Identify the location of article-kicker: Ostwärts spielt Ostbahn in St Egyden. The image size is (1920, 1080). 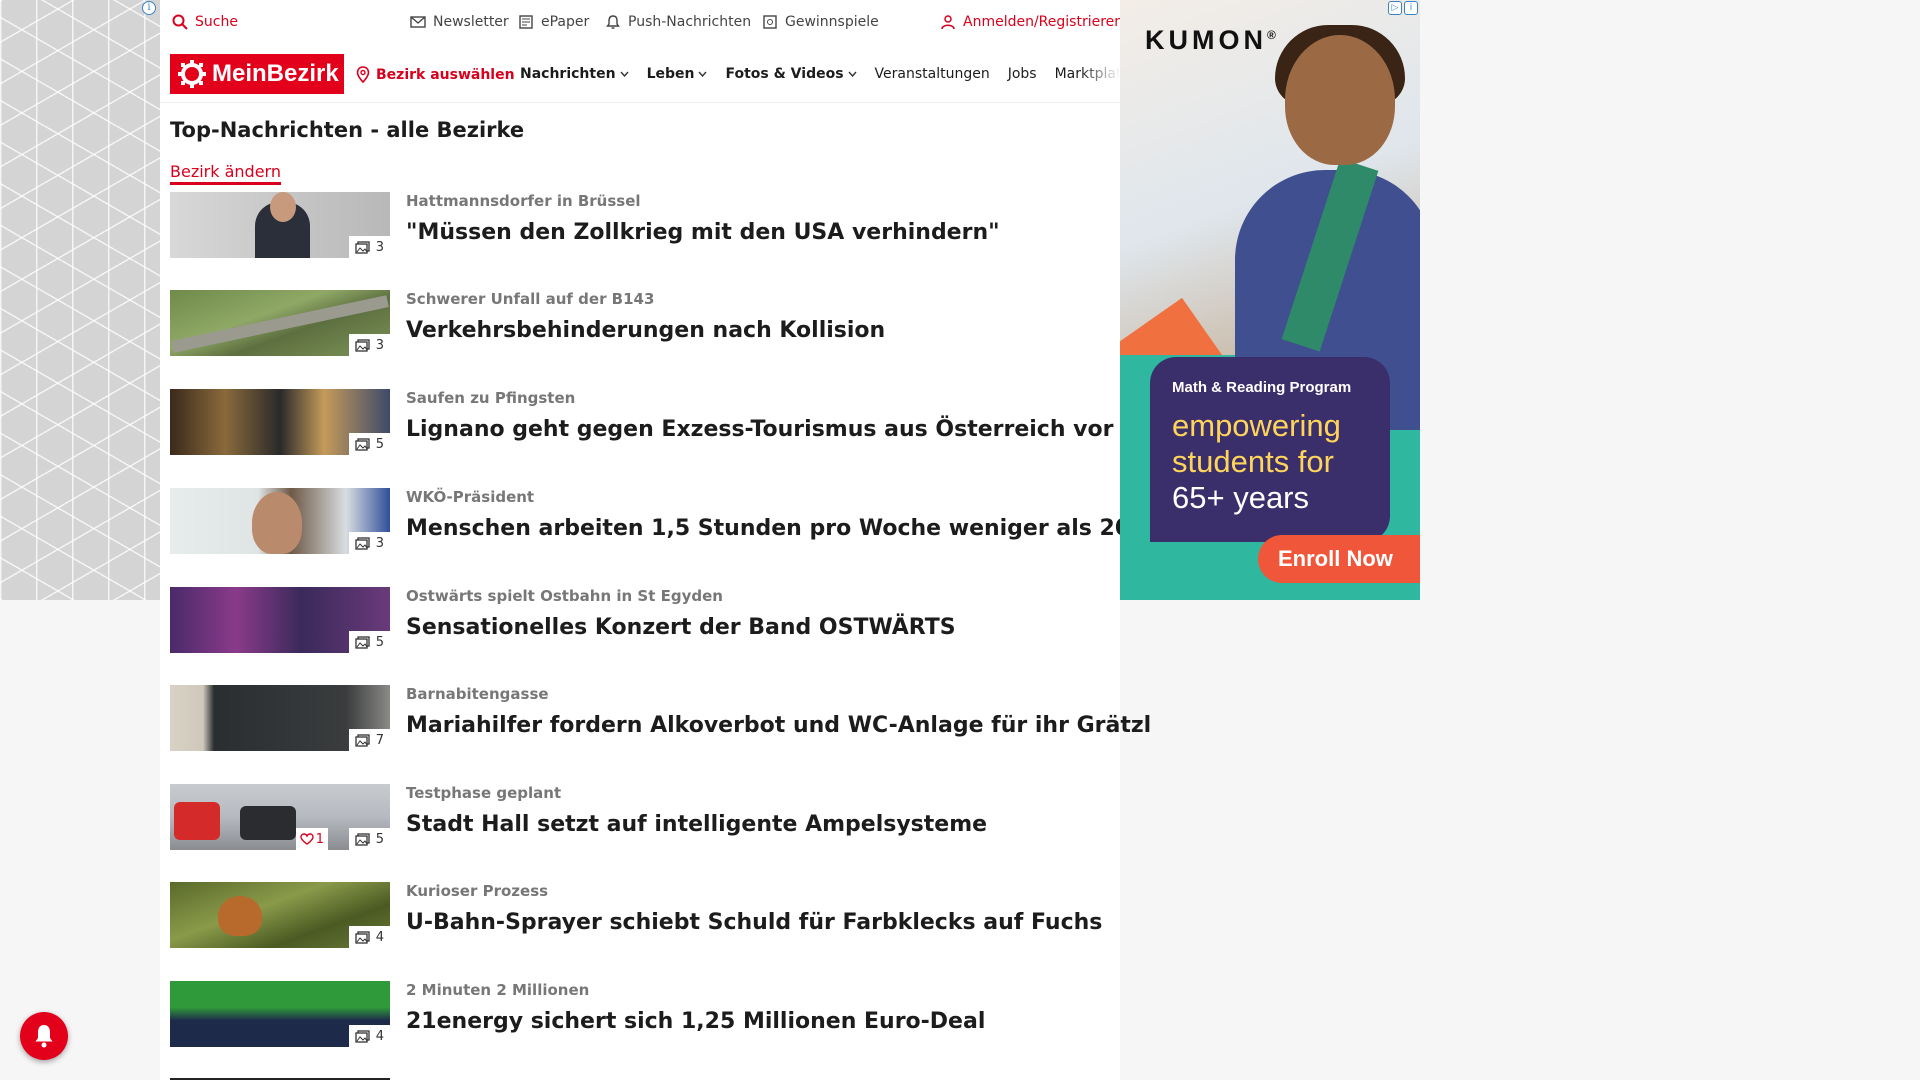
(564, 596).